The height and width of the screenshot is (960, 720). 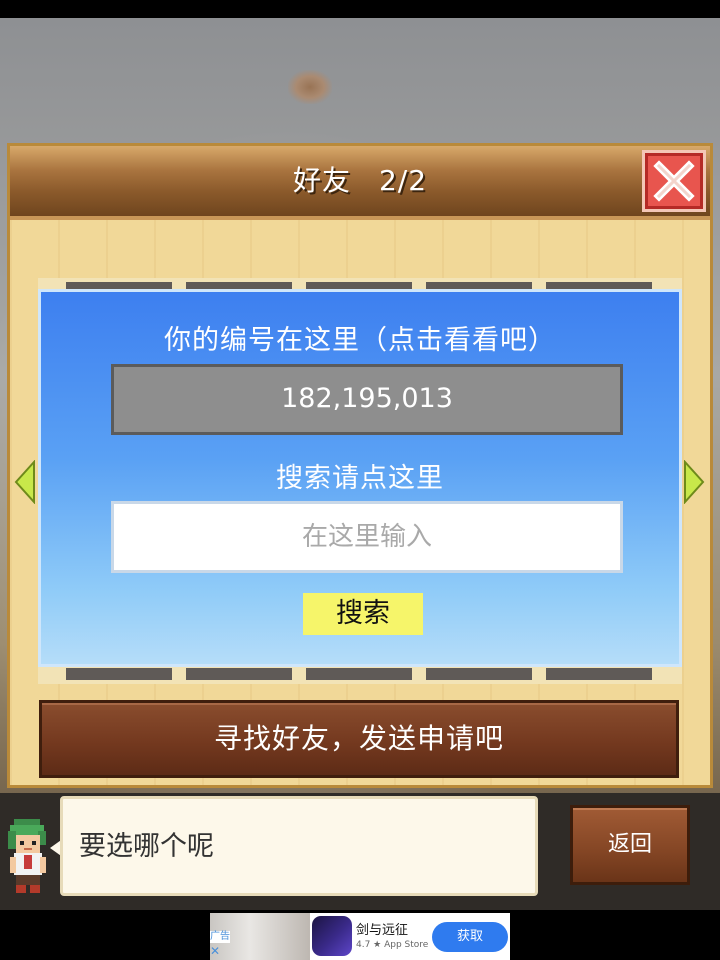 I want to click on friend-id-search-input, so click(x=367, y=537).